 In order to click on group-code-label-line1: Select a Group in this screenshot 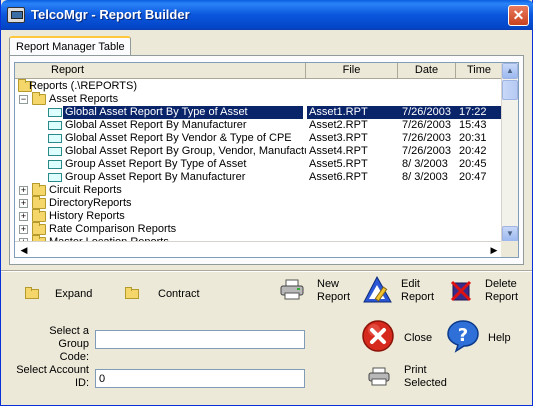, I will do `click(69, 337)`.